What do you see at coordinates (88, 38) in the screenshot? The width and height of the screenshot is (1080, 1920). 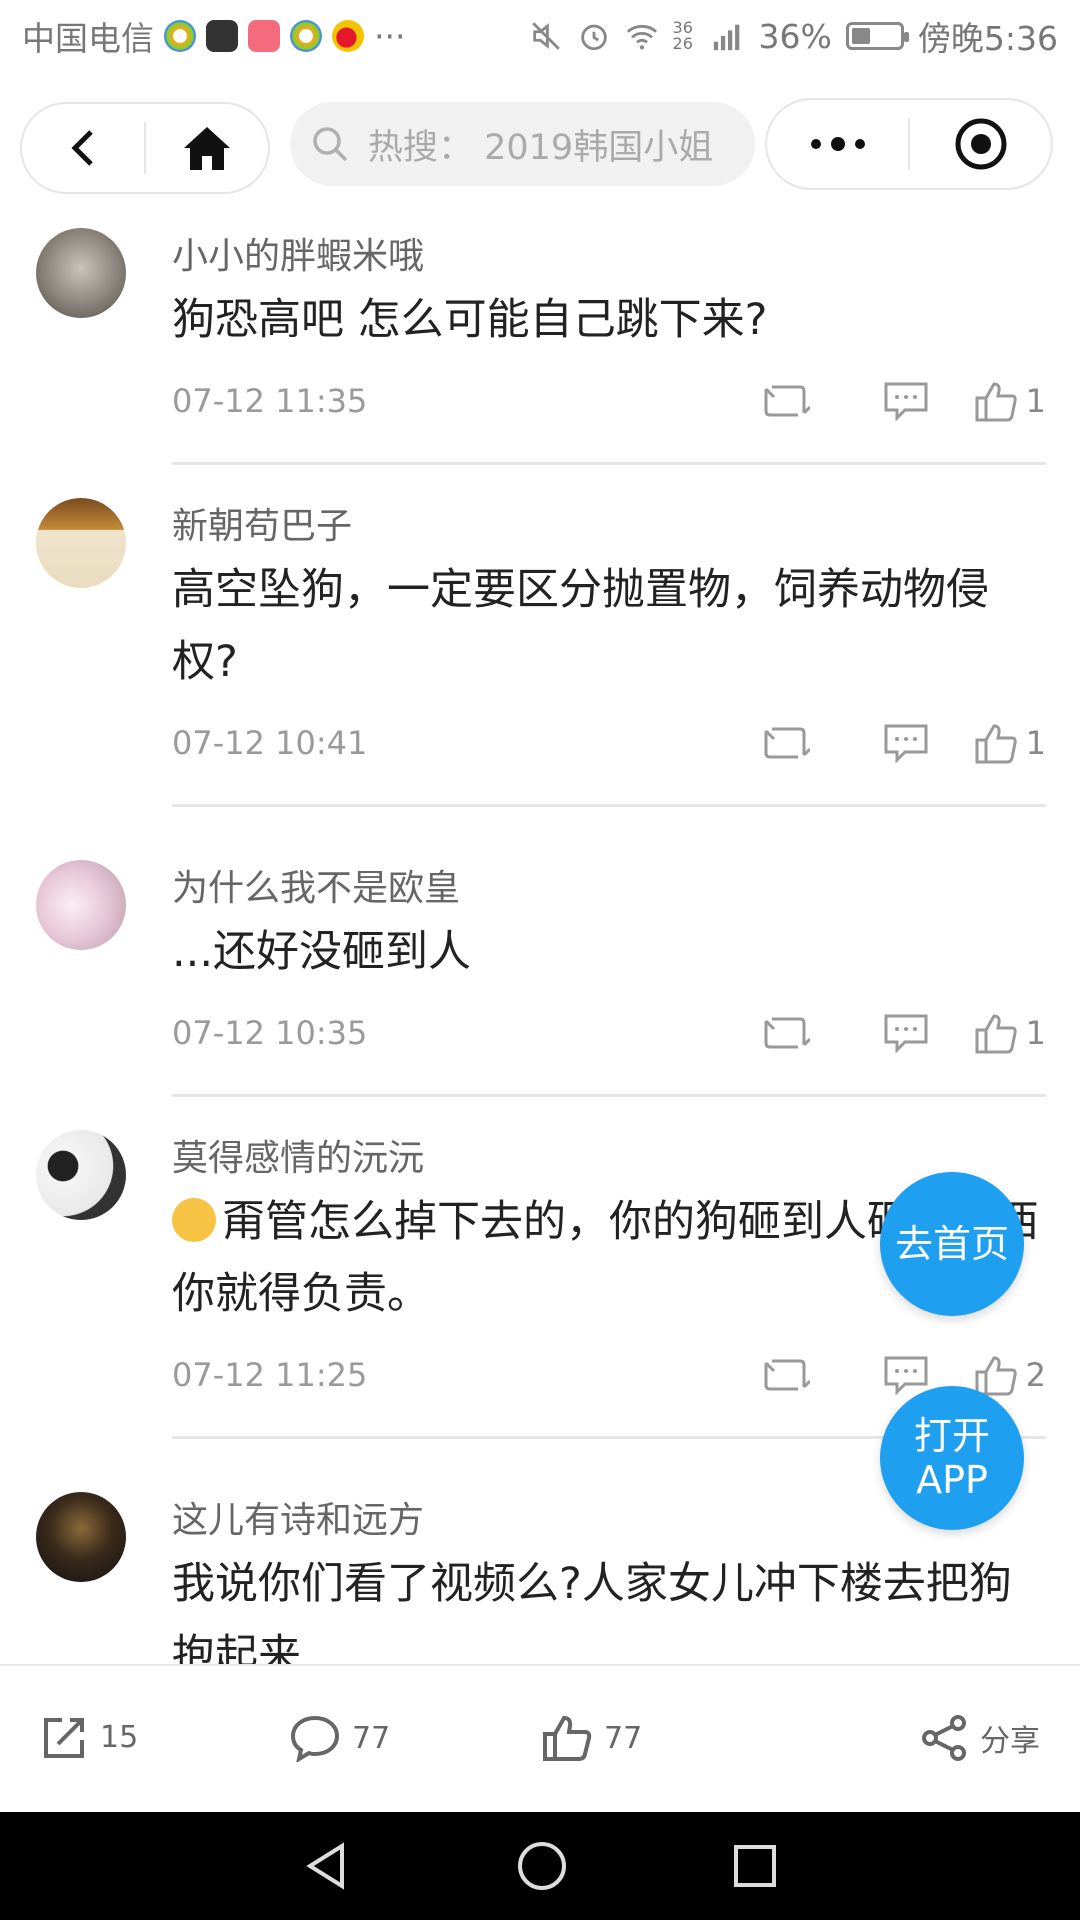 I see `carrier-label: 中国电信` at bounding box center [88, 38].